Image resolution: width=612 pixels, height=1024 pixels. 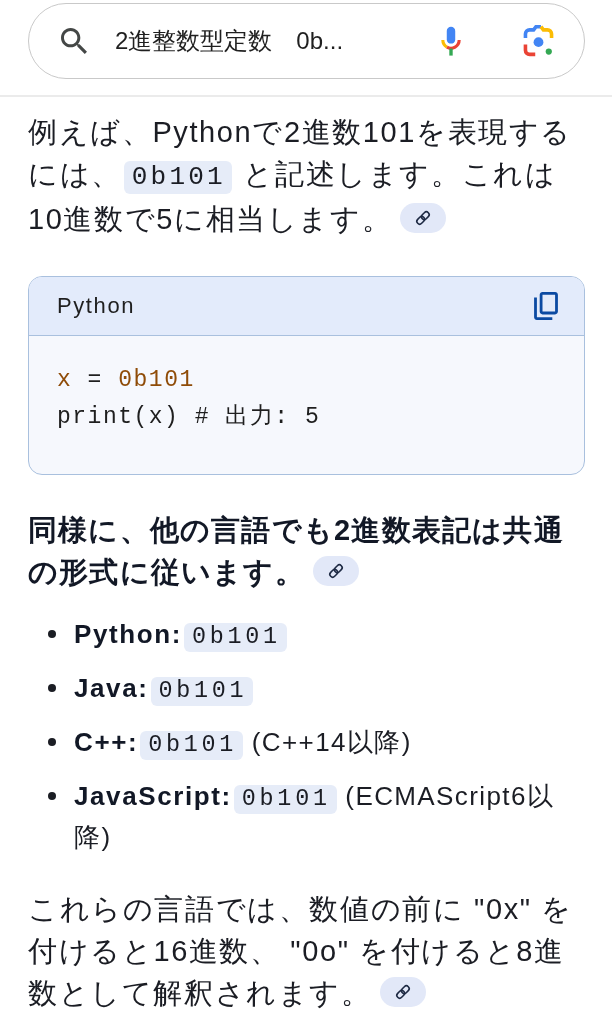 I want to click on list-item: Java: 0b101, so click(x=164, y=689).